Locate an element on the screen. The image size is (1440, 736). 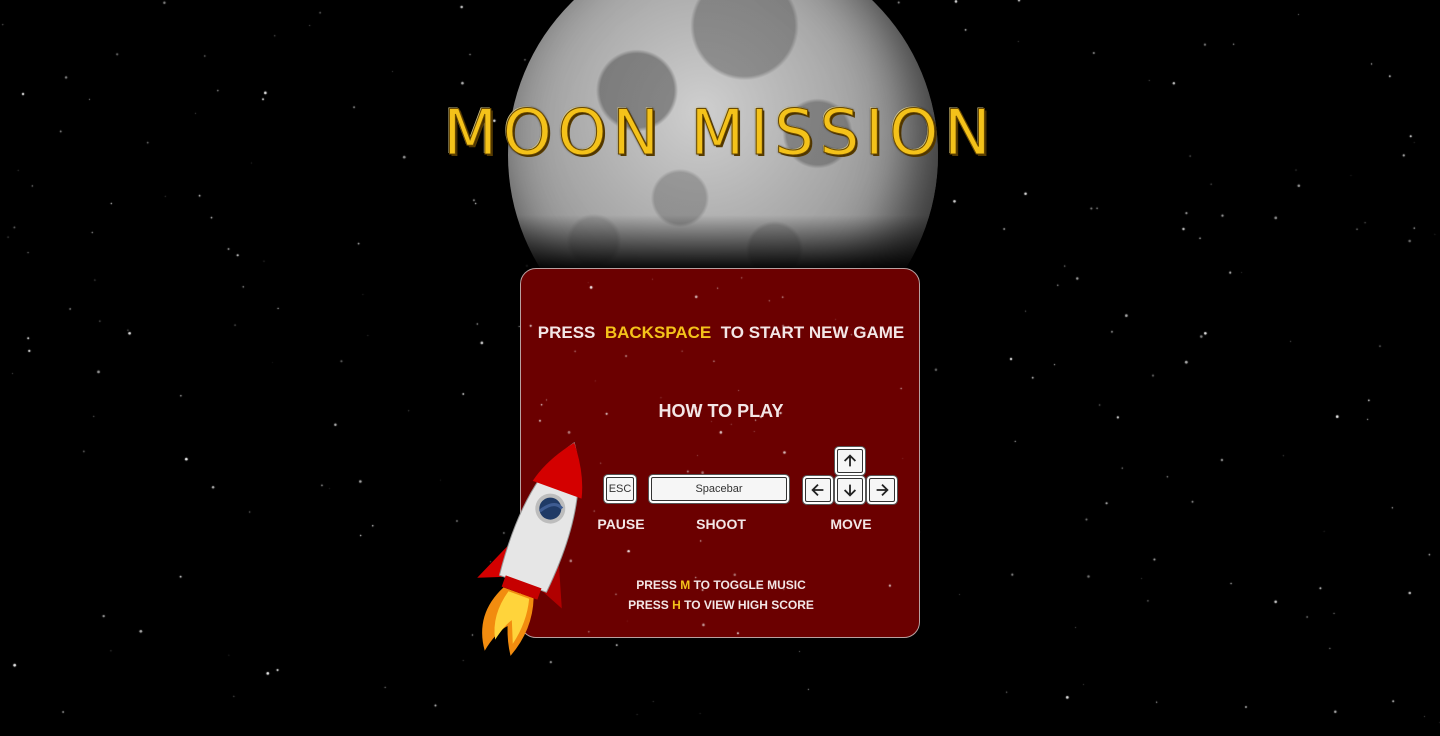
start-prefix: PRESS is located at coordinates (566, 332).